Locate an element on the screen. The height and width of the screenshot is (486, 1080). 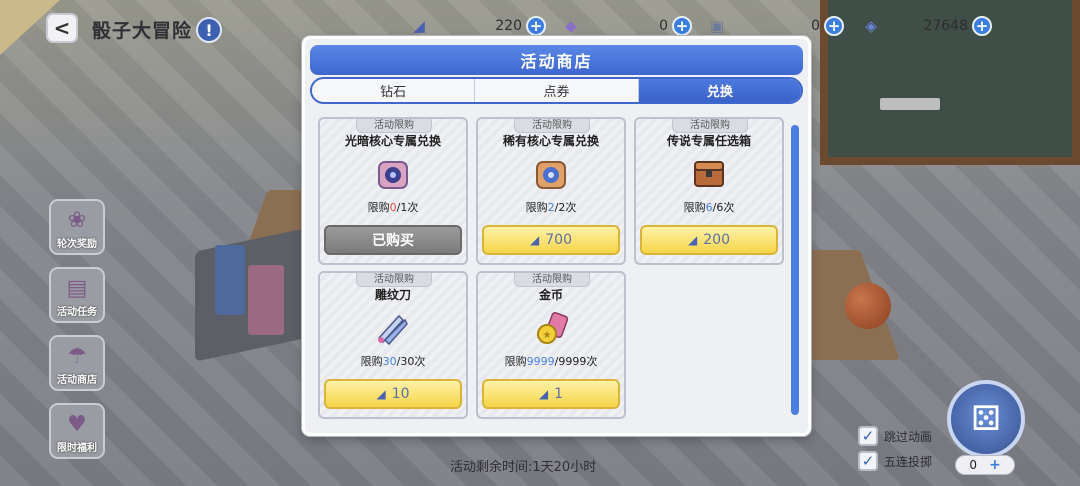
dark-core-box-icon is located at coordinates (393, 174).